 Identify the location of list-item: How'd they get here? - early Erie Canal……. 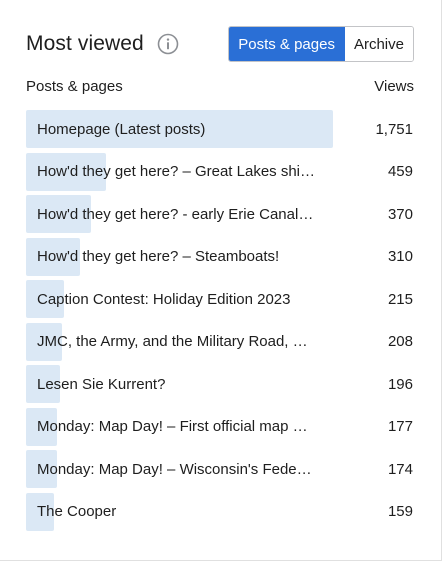
(220, 214).